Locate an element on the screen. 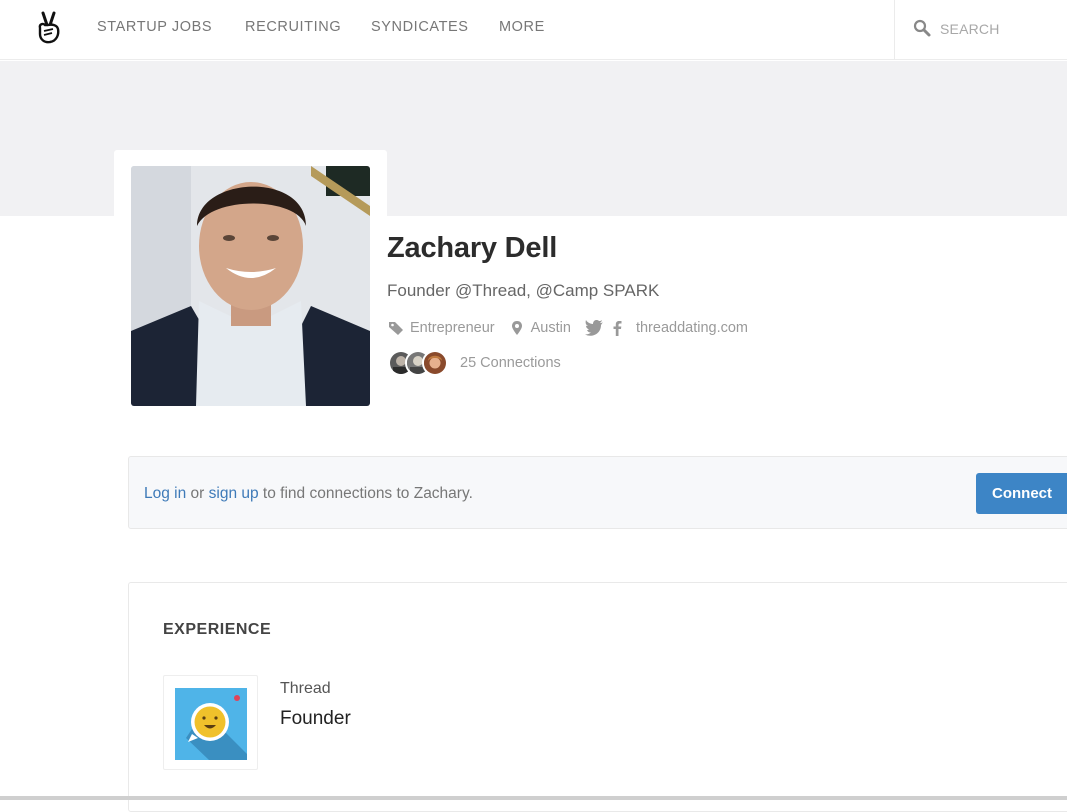 The height and width of the screenshot is (812, 1067). website-link: threaddating.com is located at coordinates (692, 328).